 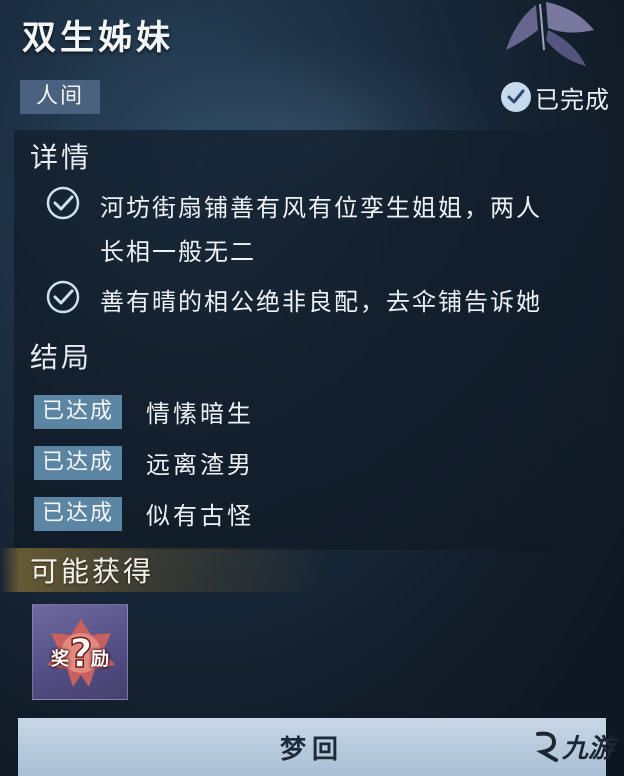 What do you see at coordinates (546, 746) in the screenshot?
I see `watermark-logo-icon` at bounding box center [546, 746].